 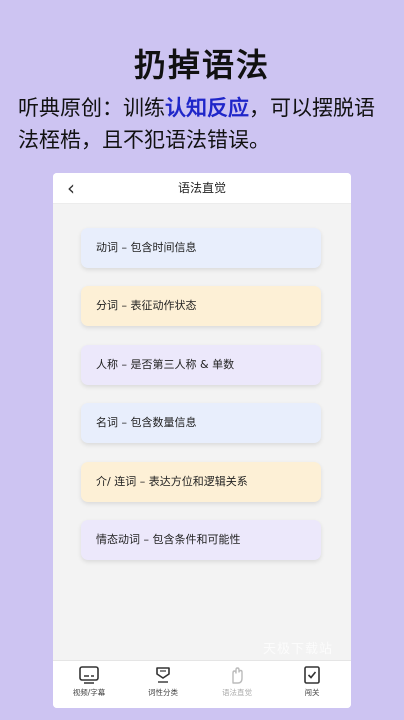 What do you see at coordinates (201, 365) in the screenshot?
I see `card-person: 人称 – 是否第三人称 & 单数` at bounding box center [201, 365].